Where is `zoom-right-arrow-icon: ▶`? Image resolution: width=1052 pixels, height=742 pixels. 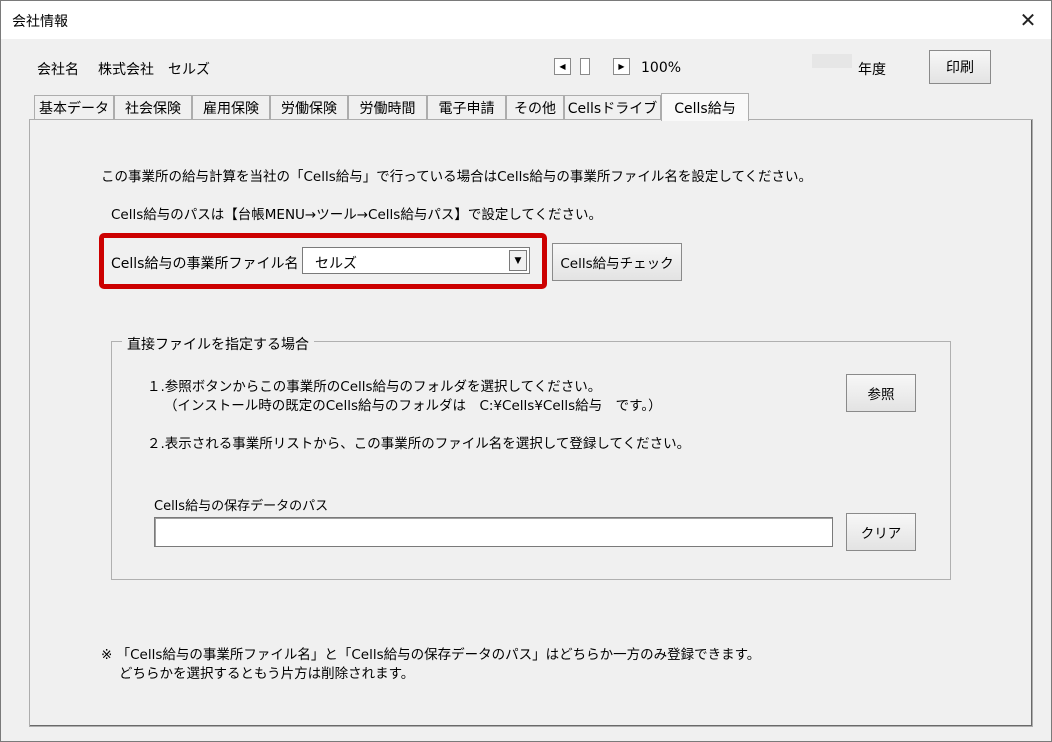 zoom-right-arrow-icon: ▶ is located at coordinates (621, 66).